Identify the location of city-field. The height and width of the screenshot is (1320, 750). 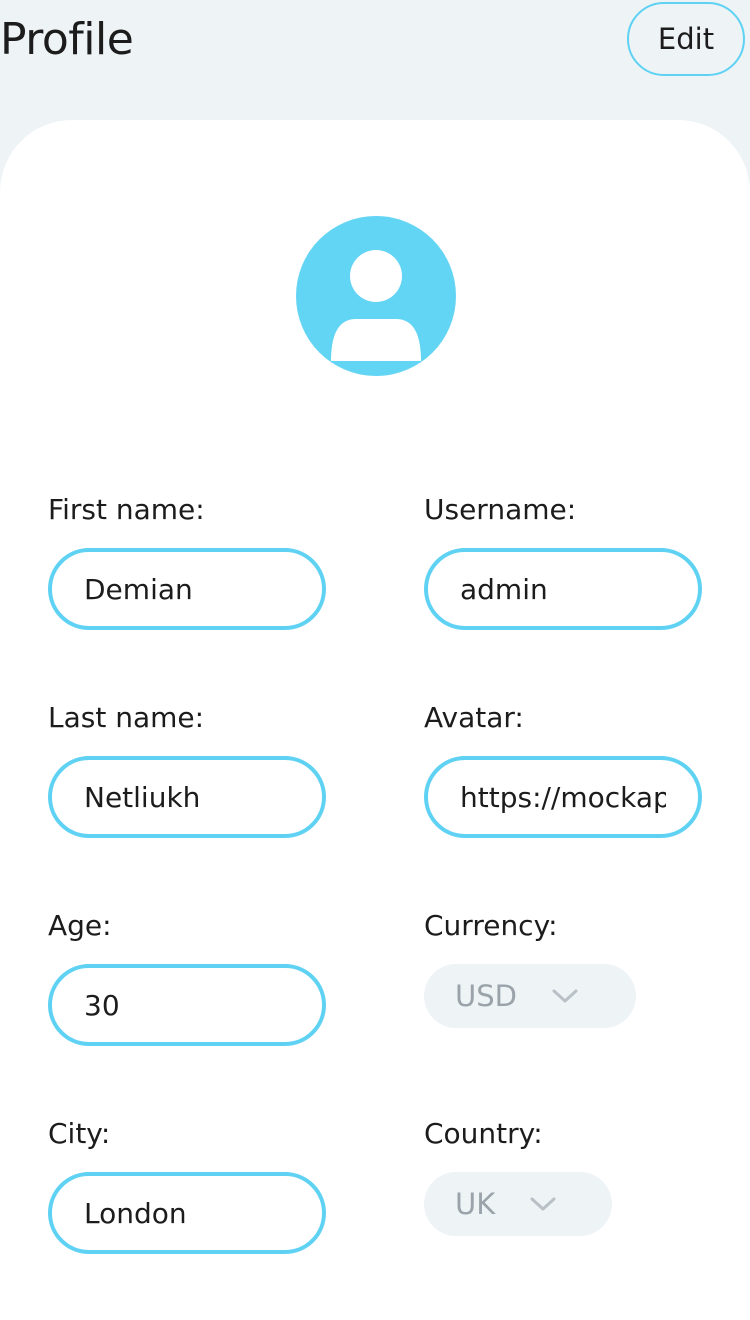
(187, 1213).